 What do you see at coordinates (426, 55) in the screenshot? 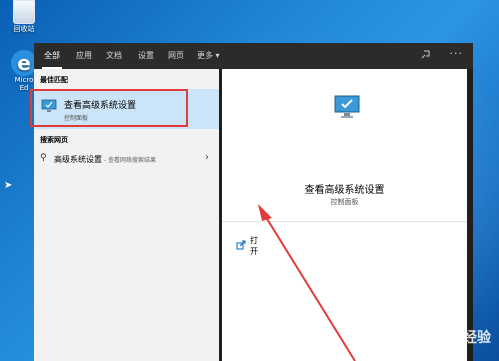
I see `feedback-icon` at bounding box center [426, 55].